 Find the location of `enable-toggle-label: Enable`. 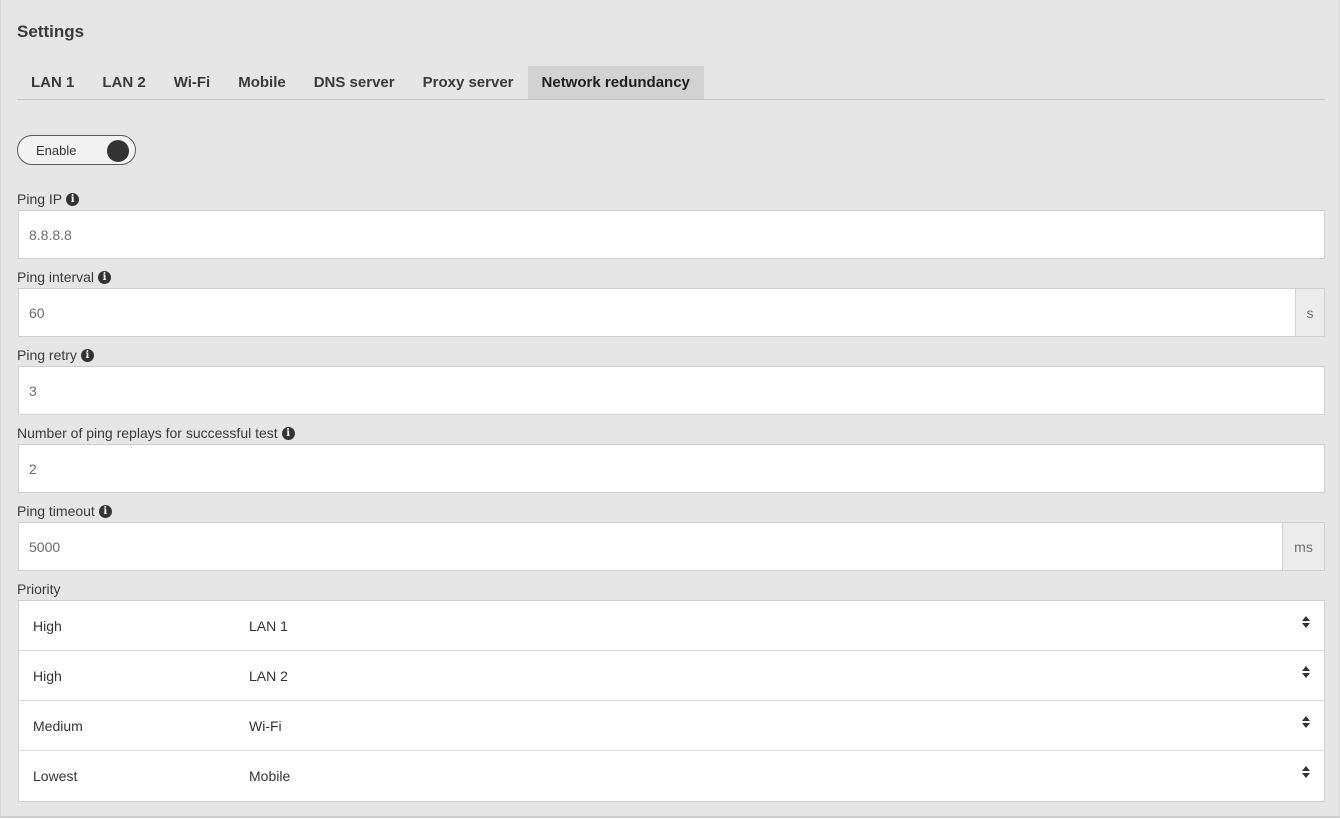

enable-toggle-label: Enable is located at coordinates (56, 150).